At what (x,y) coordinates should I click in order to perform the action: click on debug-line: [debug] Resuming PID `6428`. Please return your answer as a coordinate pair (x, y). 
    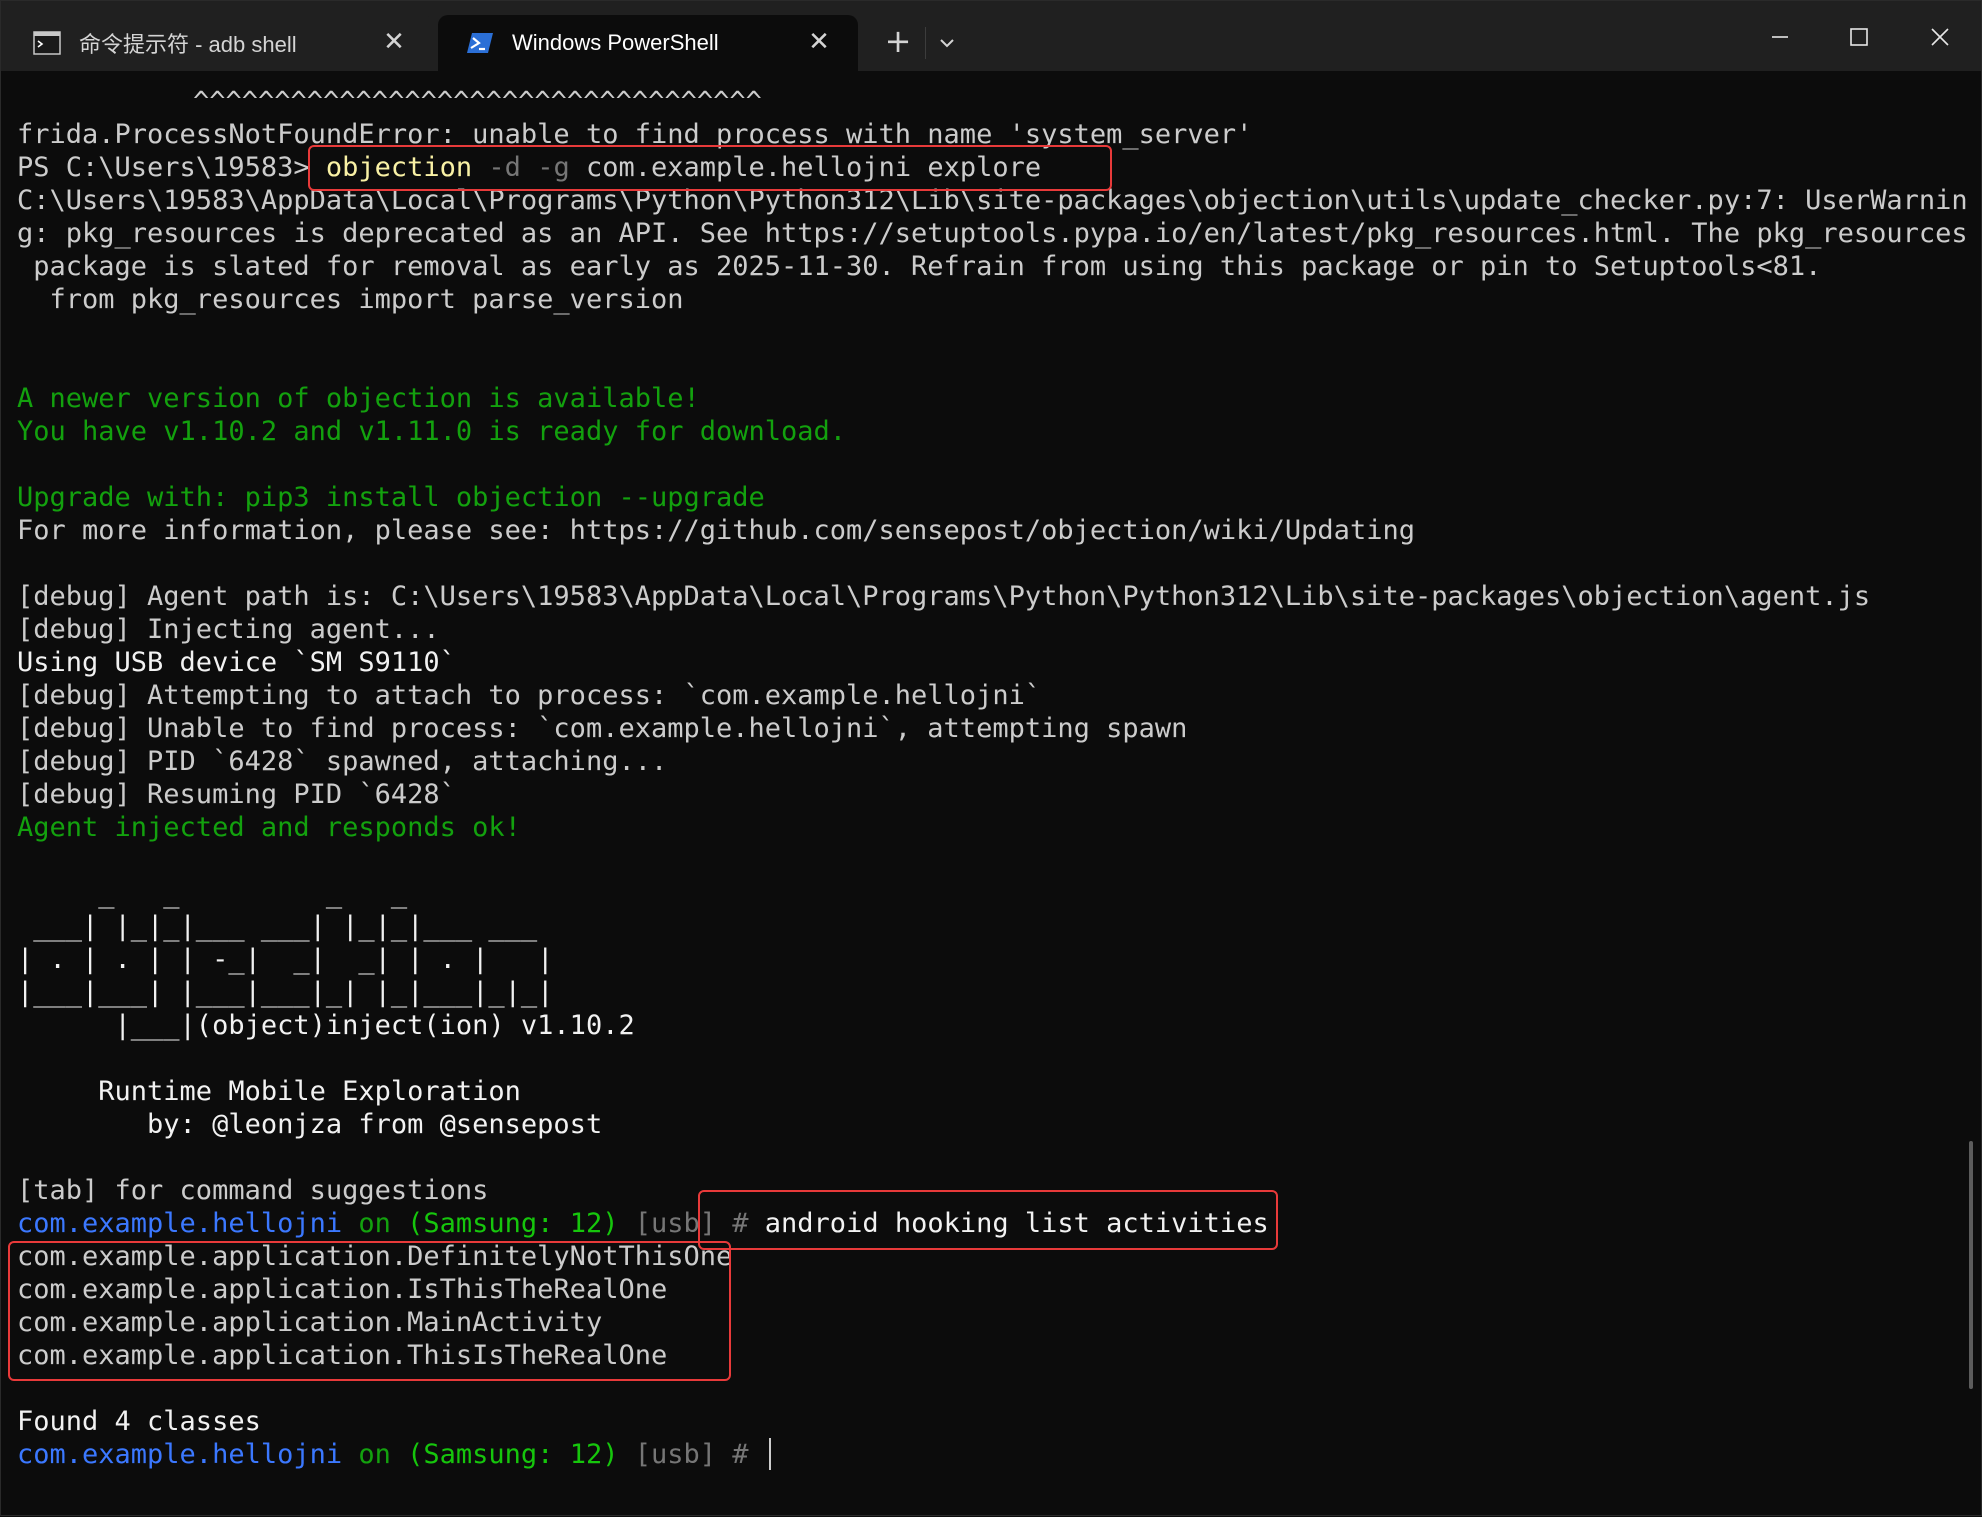
    Looking at the image, I should click on (236, 794).